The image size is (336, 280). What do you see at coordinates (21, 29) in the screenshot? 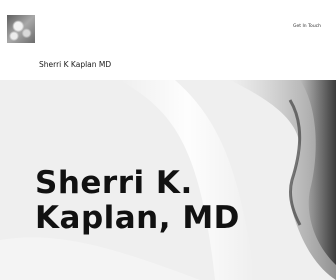
I see `abstract-texture-logo-icon` at bounding box center [21, 29].